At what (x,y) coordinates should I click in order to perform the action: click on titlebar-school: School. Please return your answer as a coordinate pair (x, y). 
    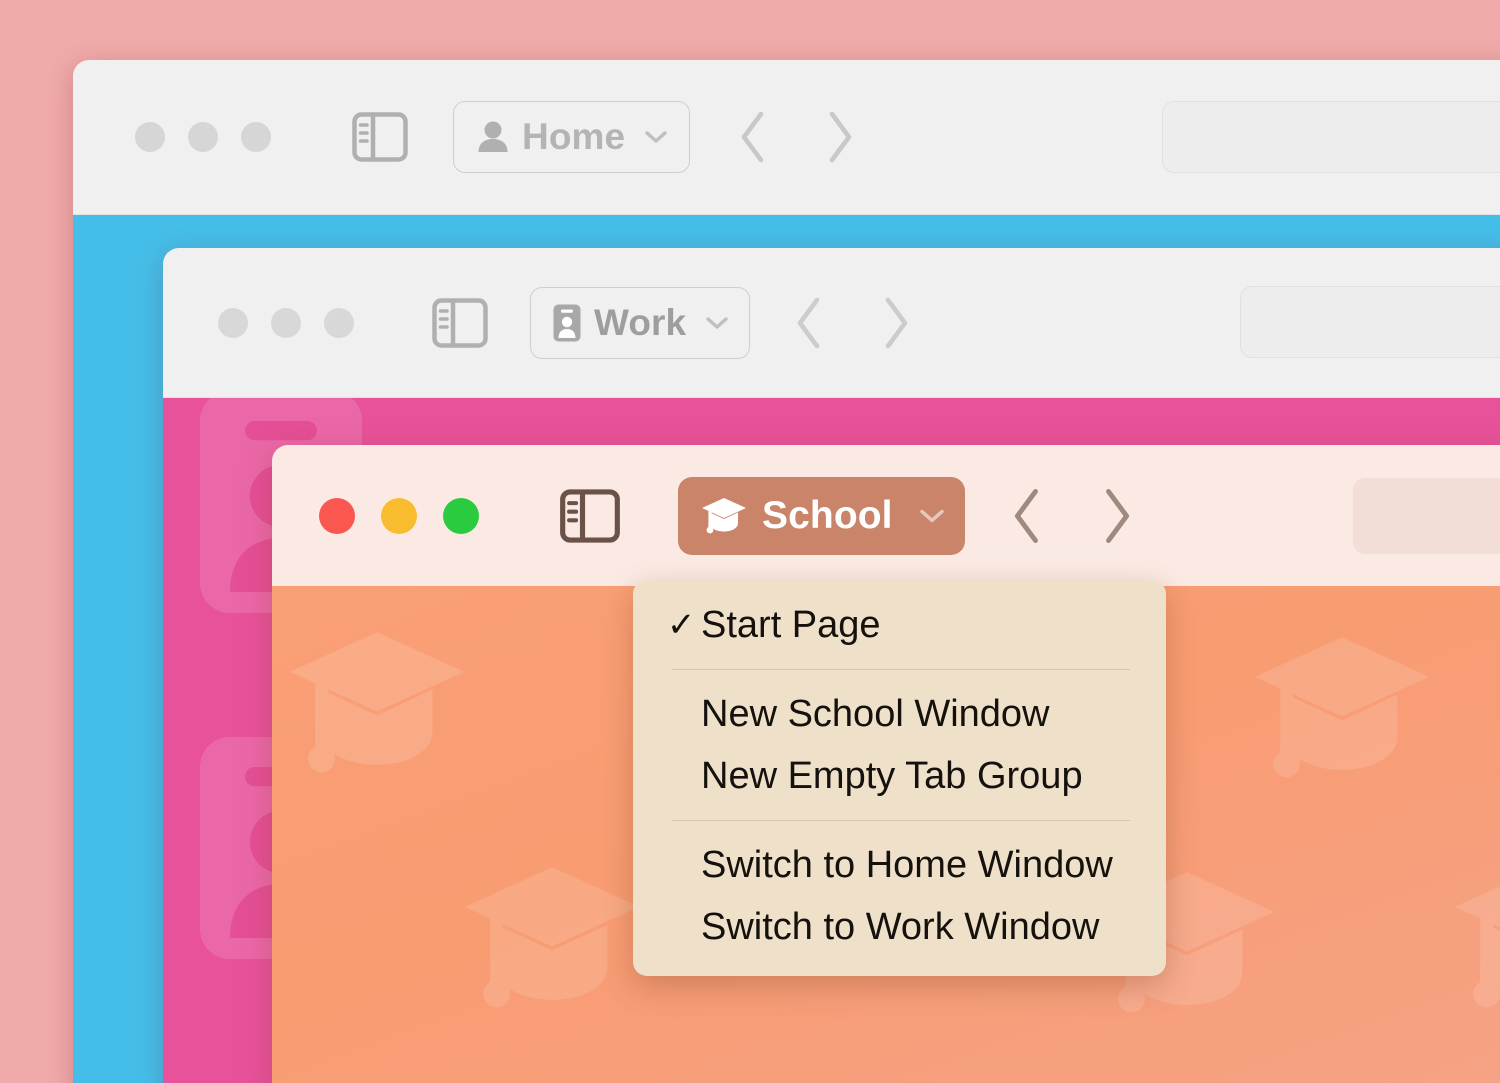
    Looking at the image, I should click on (886, 515).